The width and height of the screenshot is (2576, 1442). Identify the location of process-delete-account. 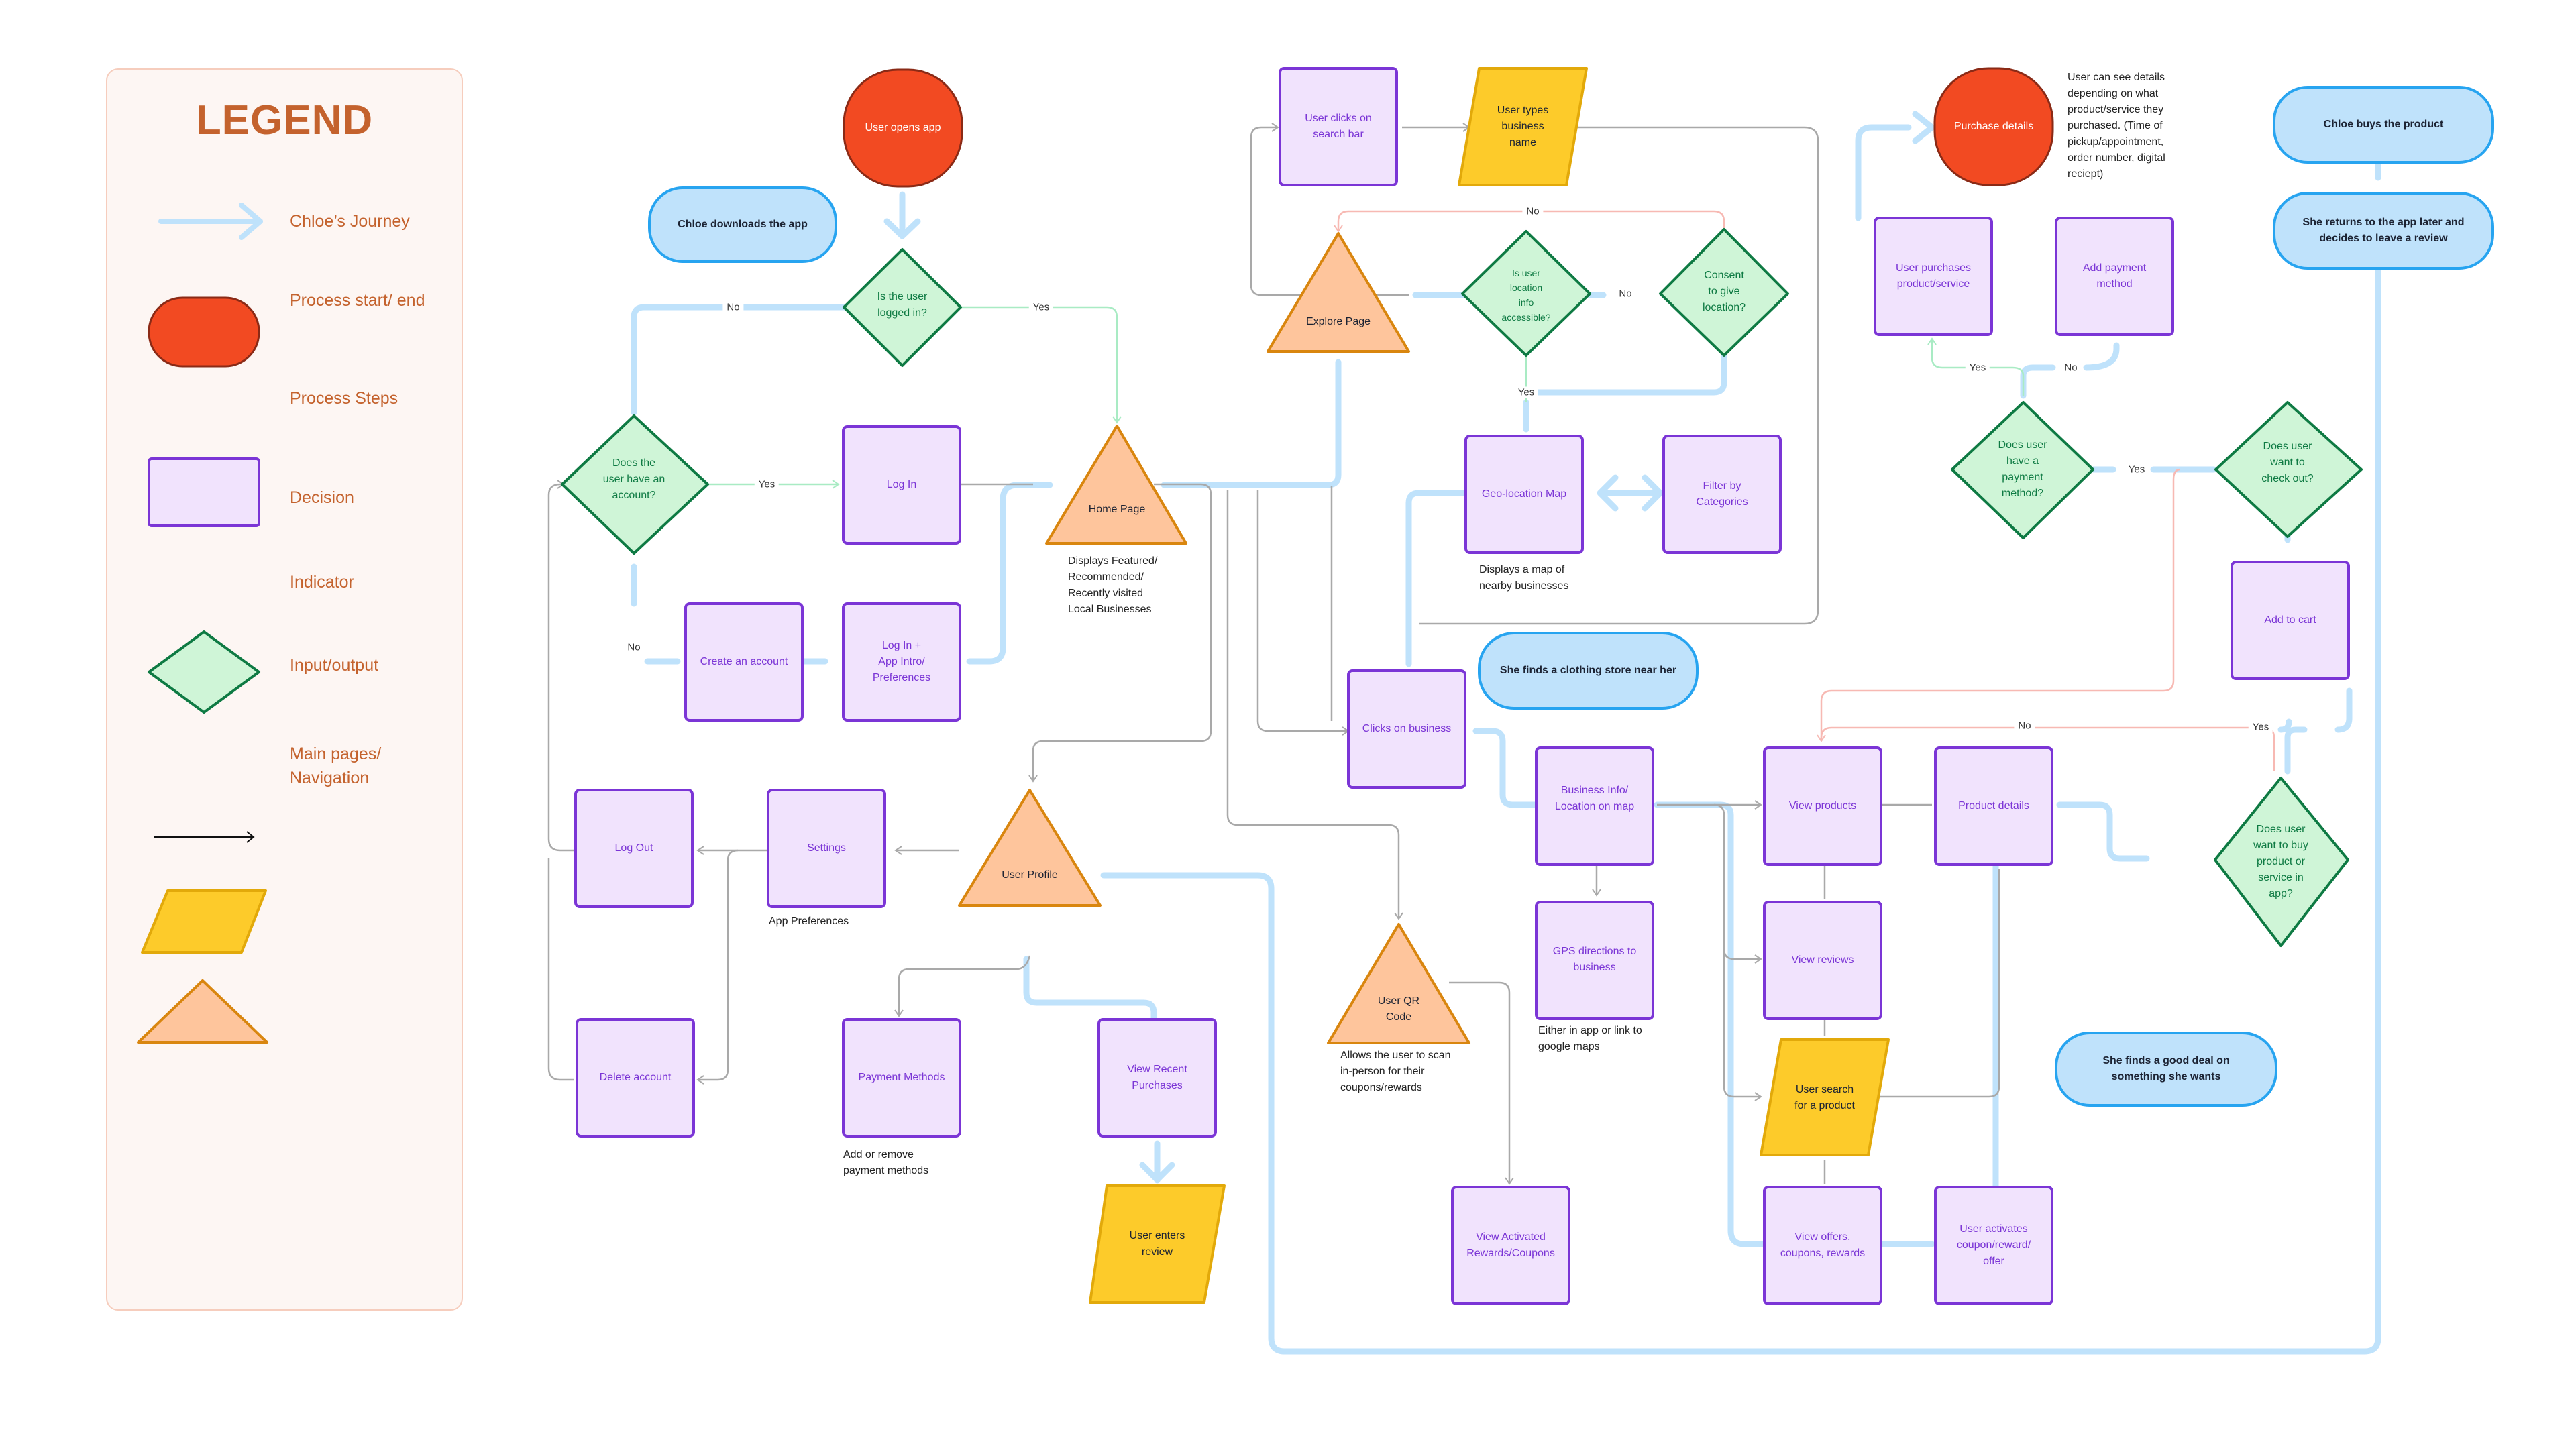
(635, 1078).